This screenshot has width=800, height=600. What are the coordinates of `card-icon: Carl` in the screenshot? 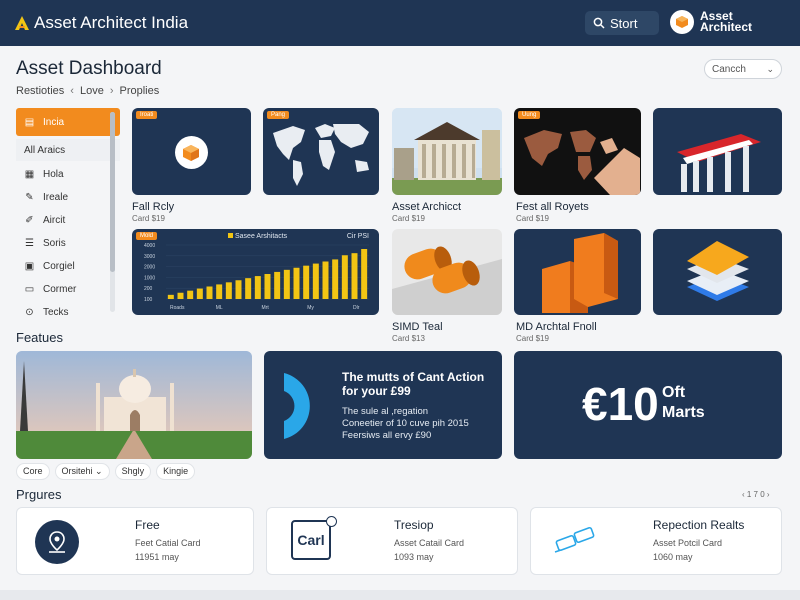 It's located at (311, 540).